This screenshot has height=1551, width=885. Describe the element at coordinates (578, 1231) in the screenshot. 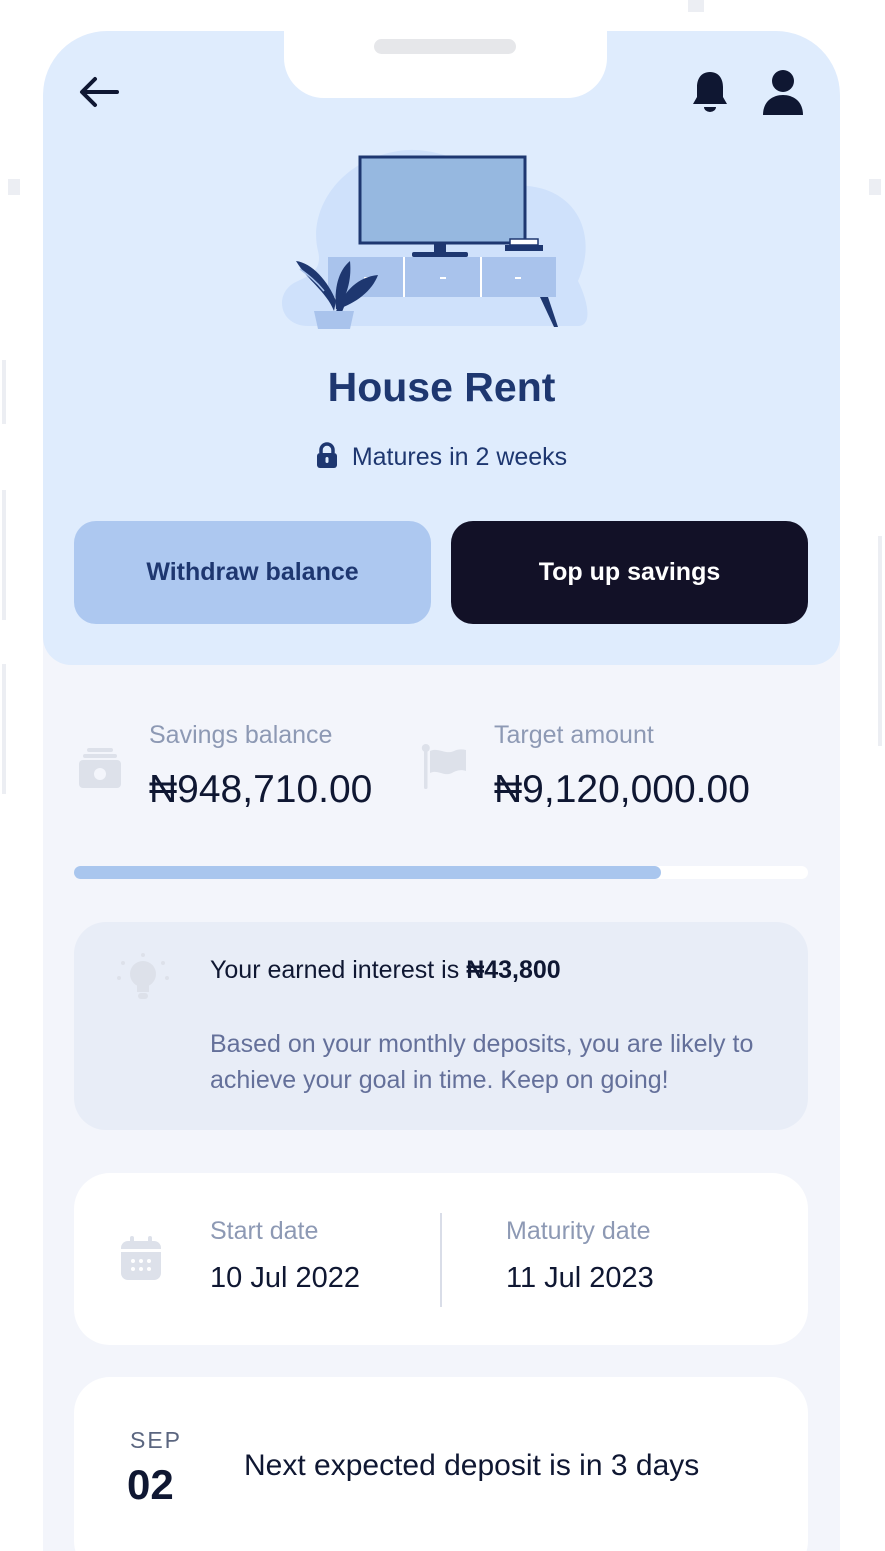

I see `maturity-date-label: Maturity date` at that location.